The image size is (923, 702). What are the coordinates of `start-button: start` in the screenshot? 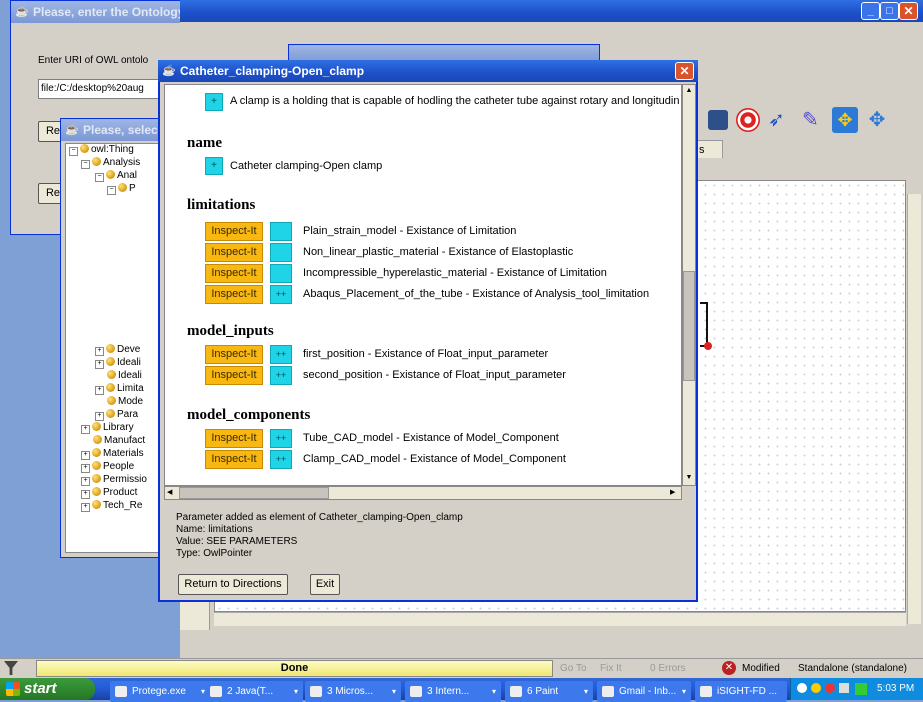 It's located at (47, 689).